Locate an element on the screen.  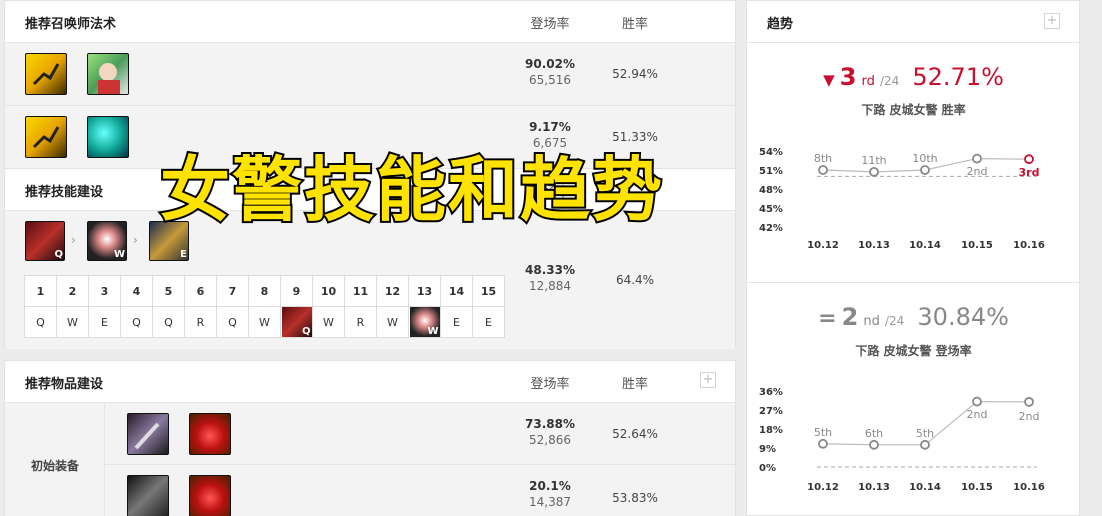
cull-icon is located at coordinates (148, 495).